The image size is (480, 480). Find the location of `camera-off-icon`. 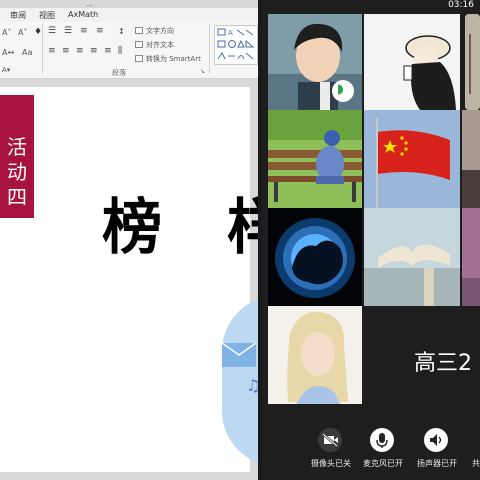

camera-off-icon is located at coordinates (330, 440).